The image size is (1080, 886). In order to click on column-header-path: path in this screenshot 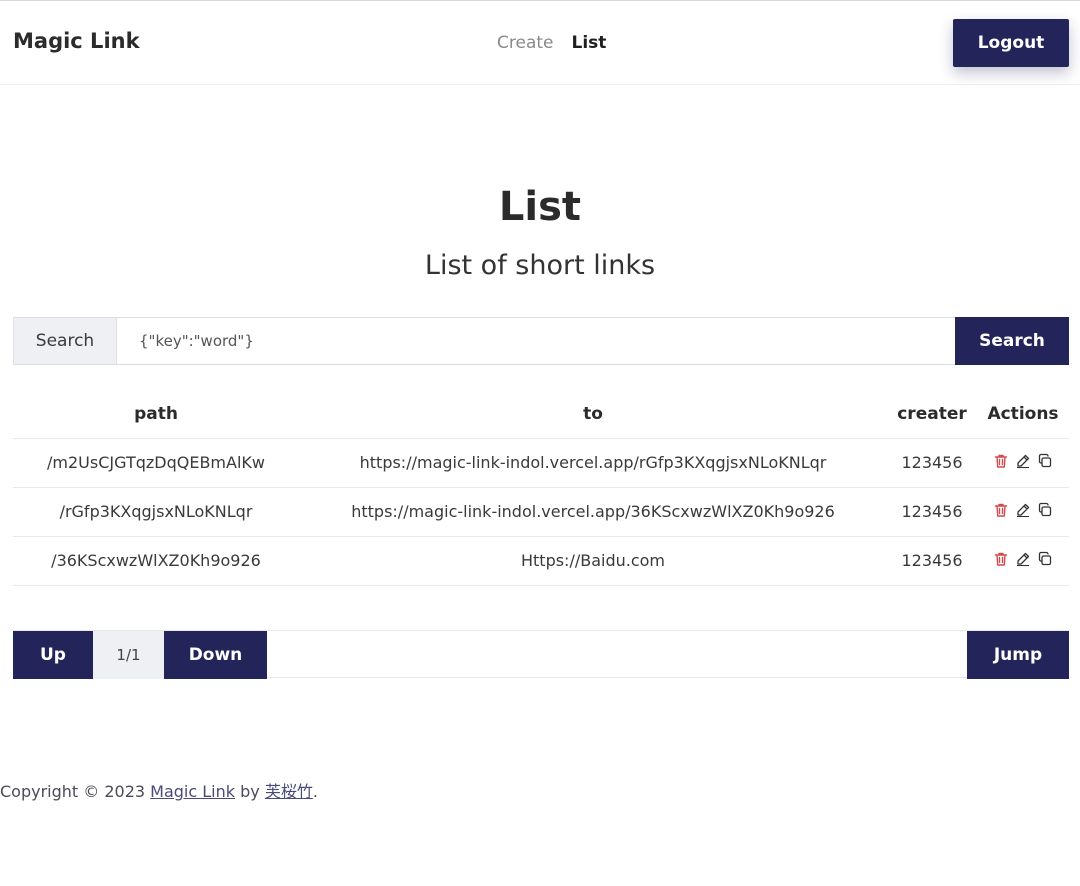, I will do `click(156, 414)`.